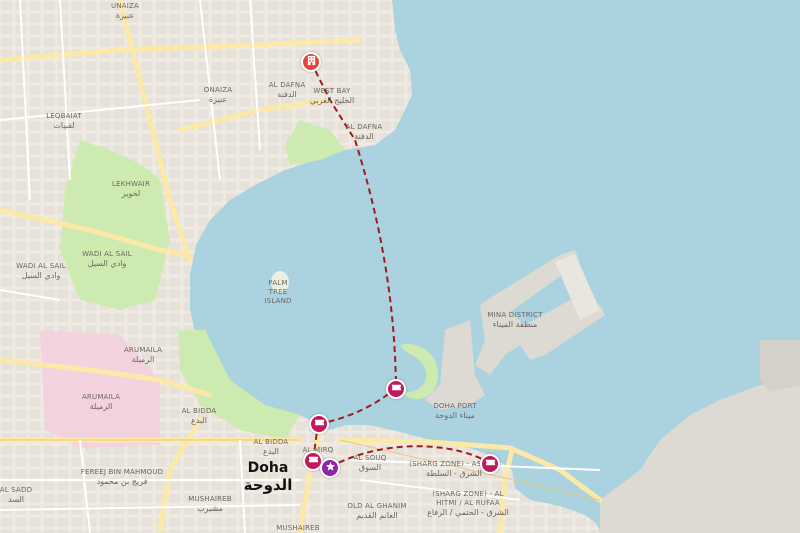 The image size is (800, 533). Describe the element at coordinates (122, 477) in the screenshot. I see `label-fereej-bin-mahmoud: FEREEJ BIN MAHMOUD فريج بن محمود` at that location.